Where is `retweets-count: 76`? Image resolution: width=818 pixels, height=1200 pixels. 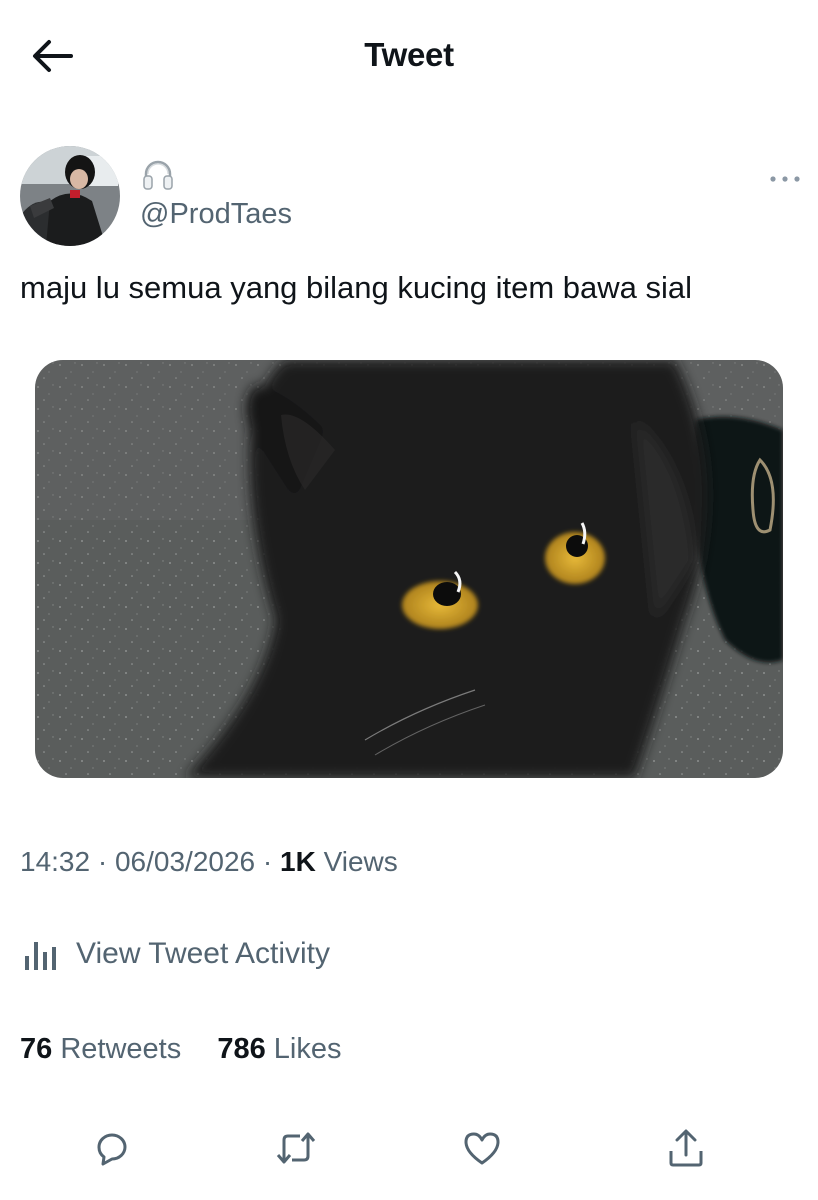 retweets-count: 76 is located at coordinates (36, 1049).